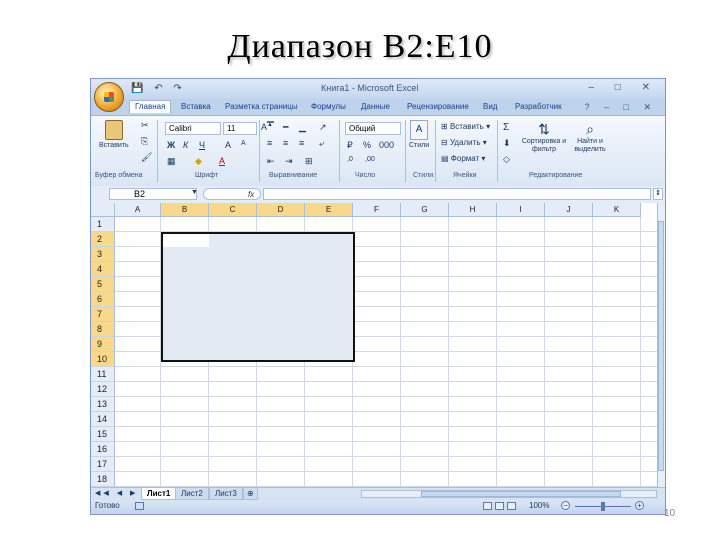 This screenshot has width=720, height=540. What do you see at coordinates (506, 159) in the screenshot?
I see `clear-icon: ◇` at bounding box center [506, 159].